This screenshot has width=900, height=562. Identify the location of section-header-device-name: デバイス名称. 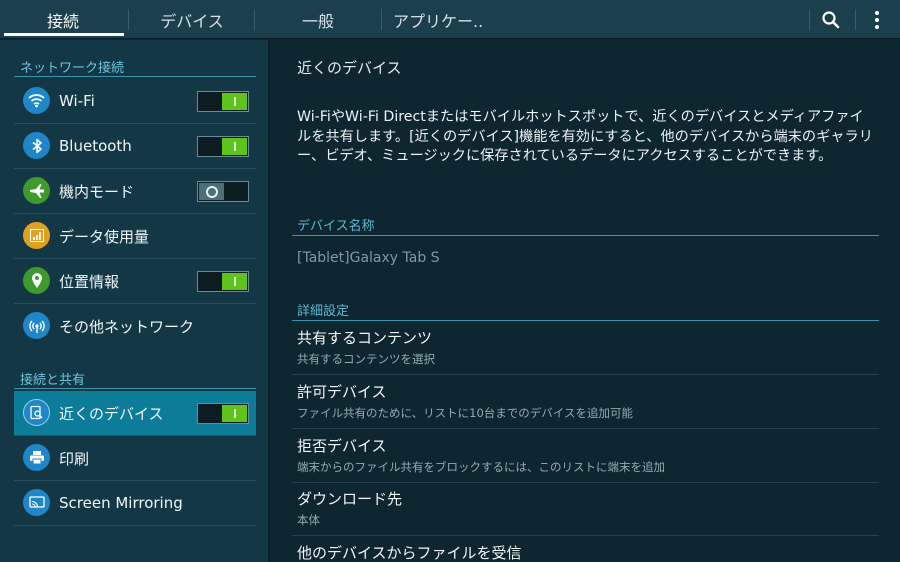
(336, 226).